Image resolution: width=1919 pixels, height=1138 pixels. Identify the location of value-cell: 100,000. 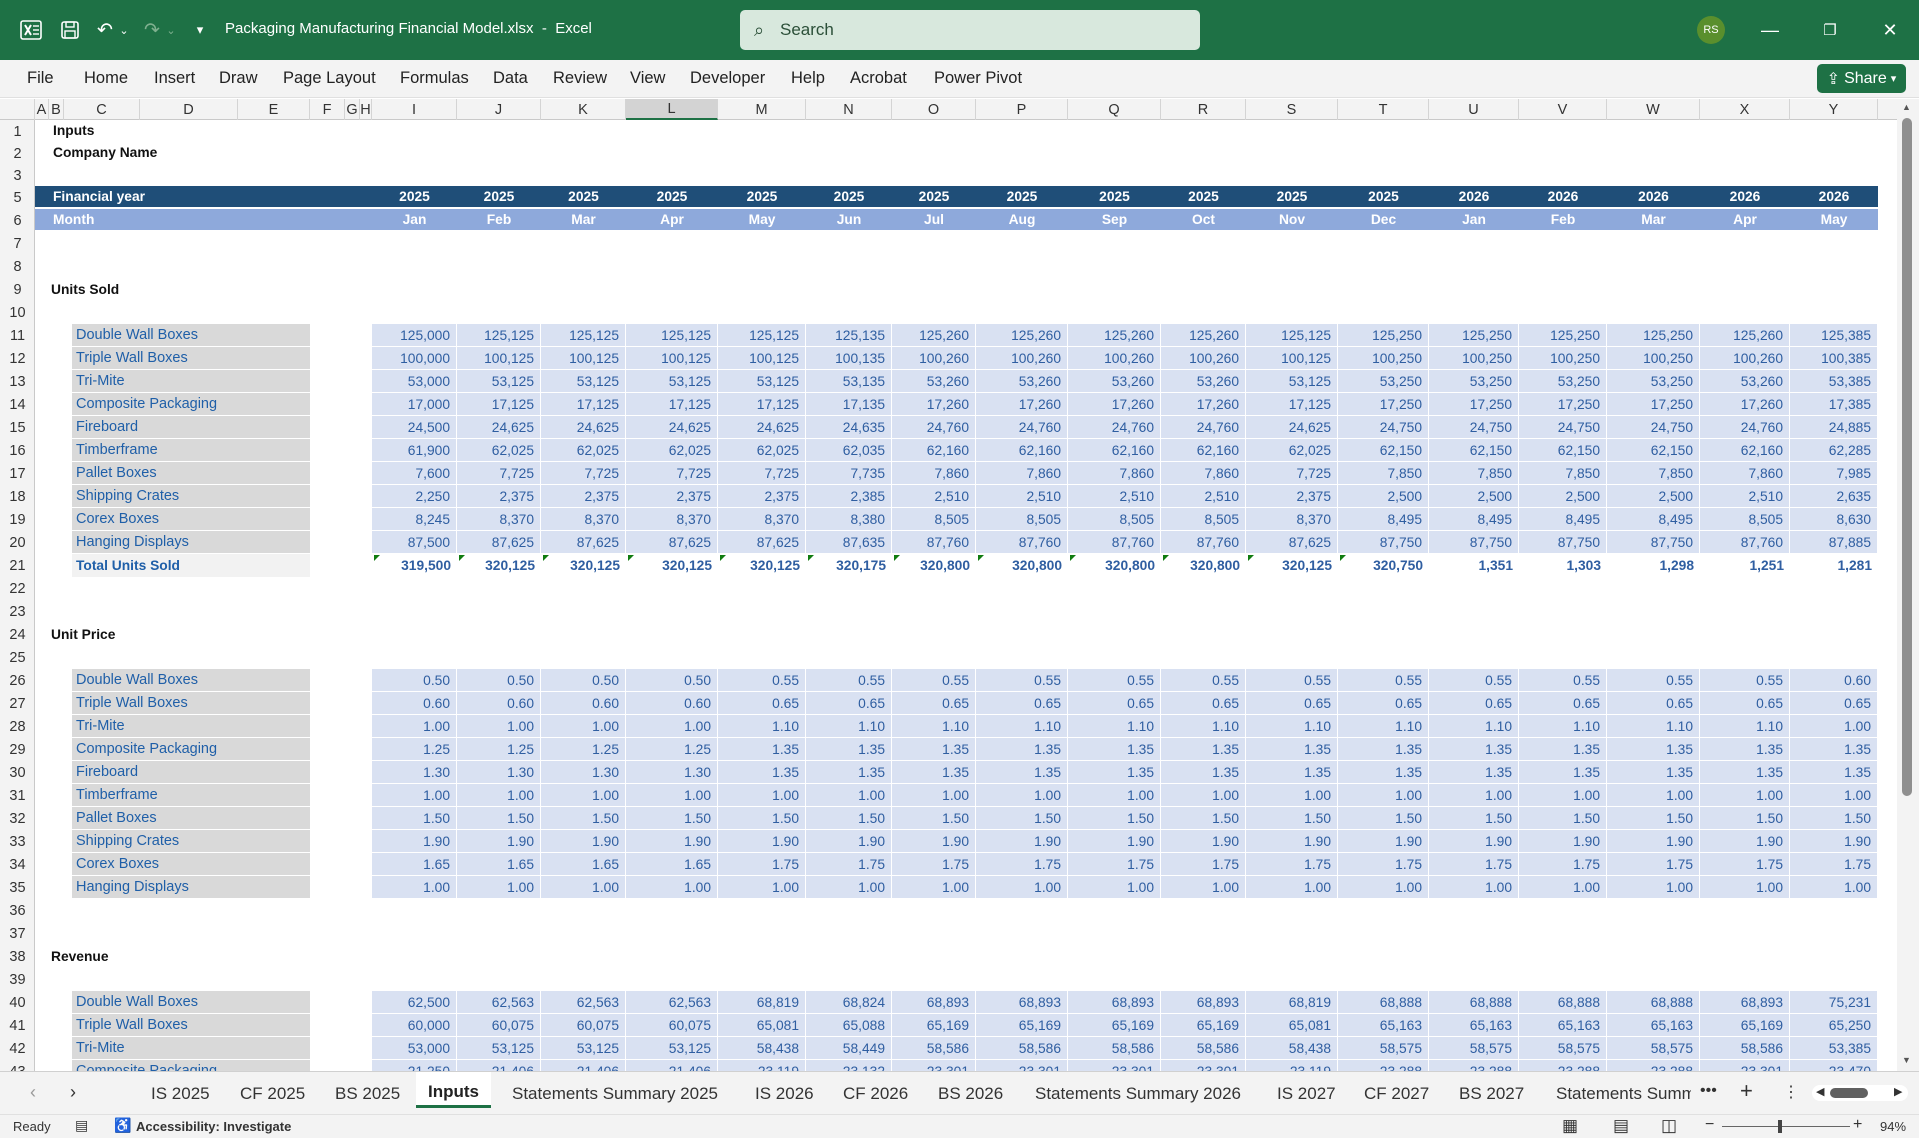
(414, 358).